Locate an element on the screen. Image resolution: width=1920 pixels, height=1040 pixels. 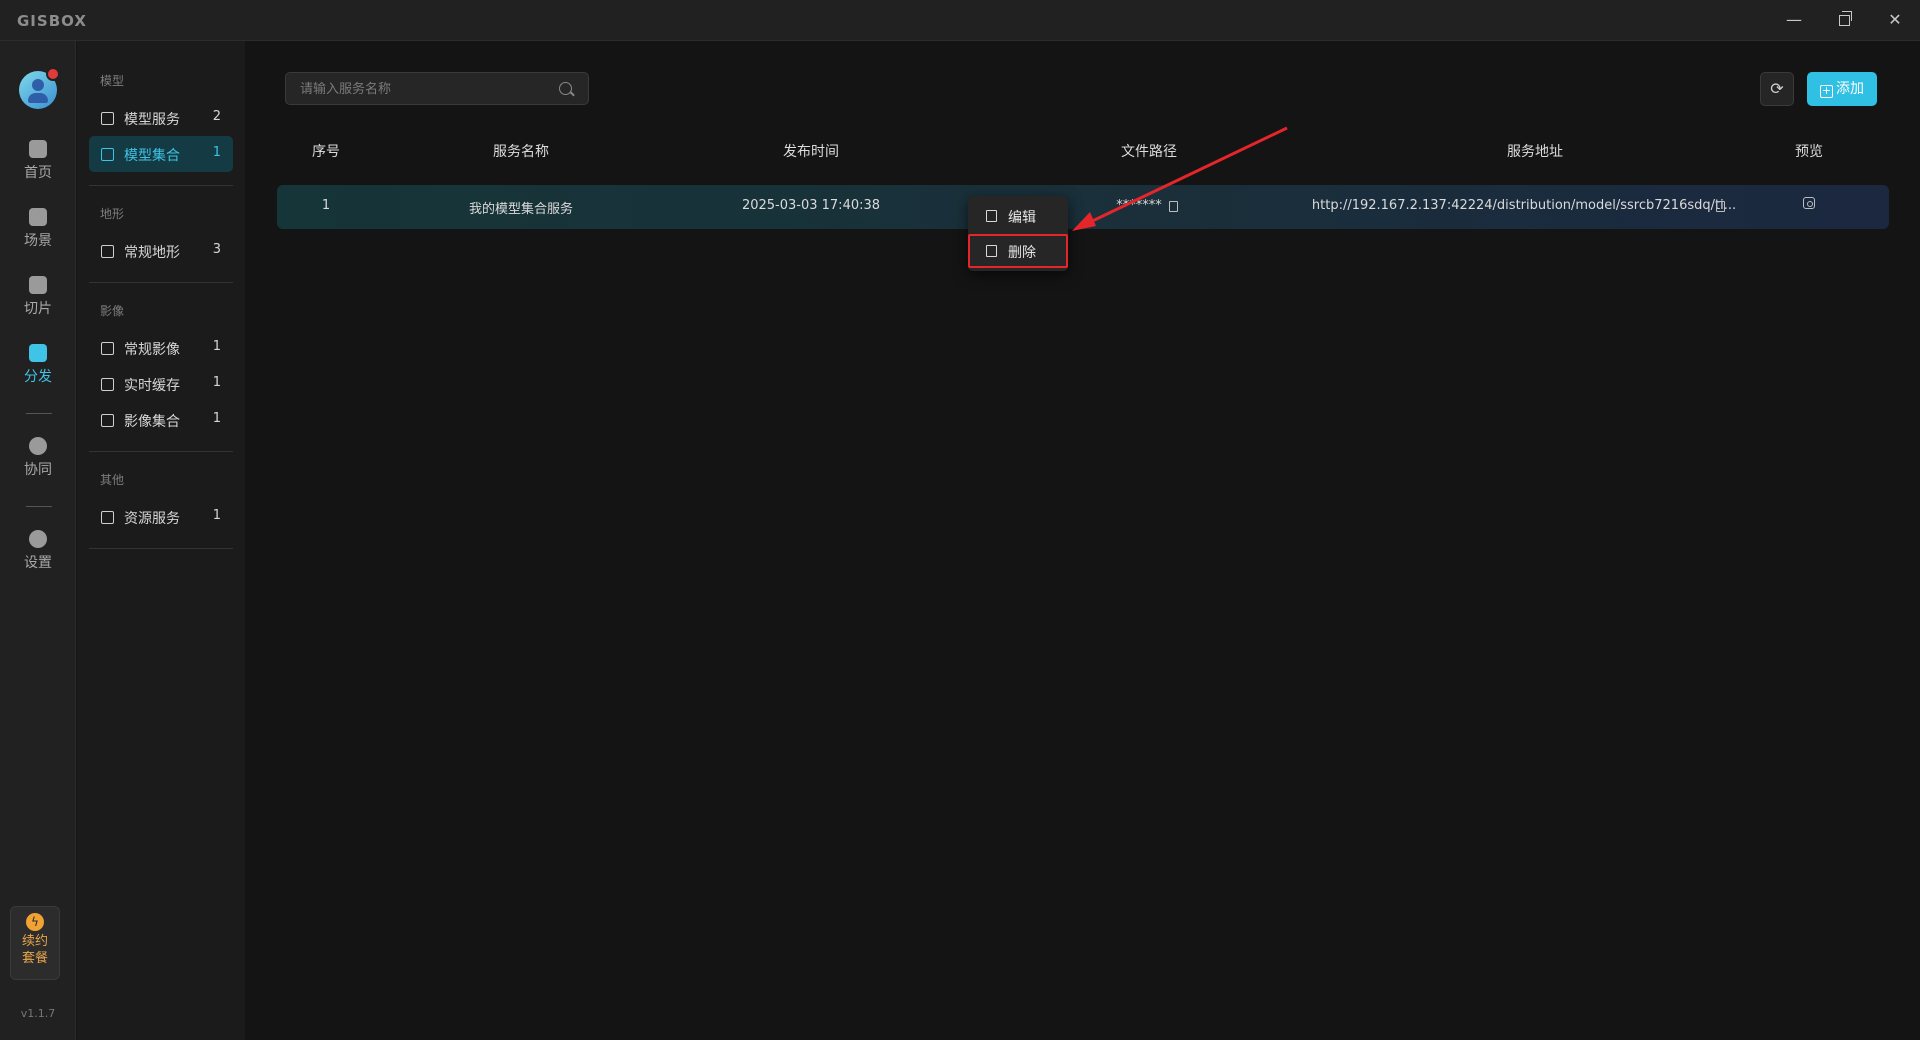
rail-item-distribute: 分发 is located at coordinates (38, 365).